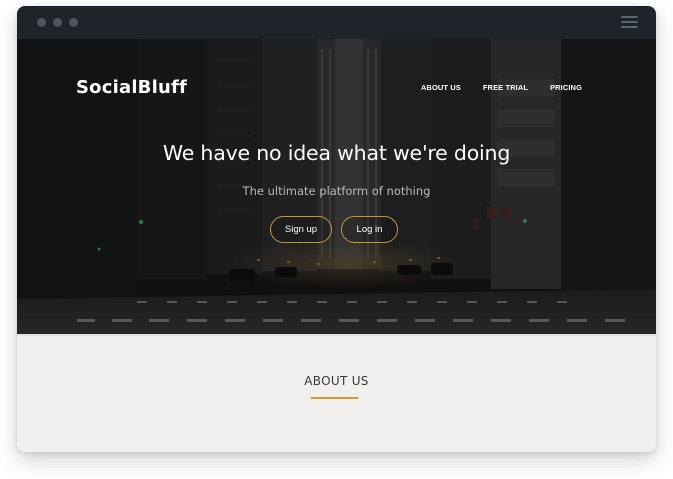  What do you see at coordinates (369, 229) in the screenshot?
I see `login-button: Log in` at bounding box center [369, 229].